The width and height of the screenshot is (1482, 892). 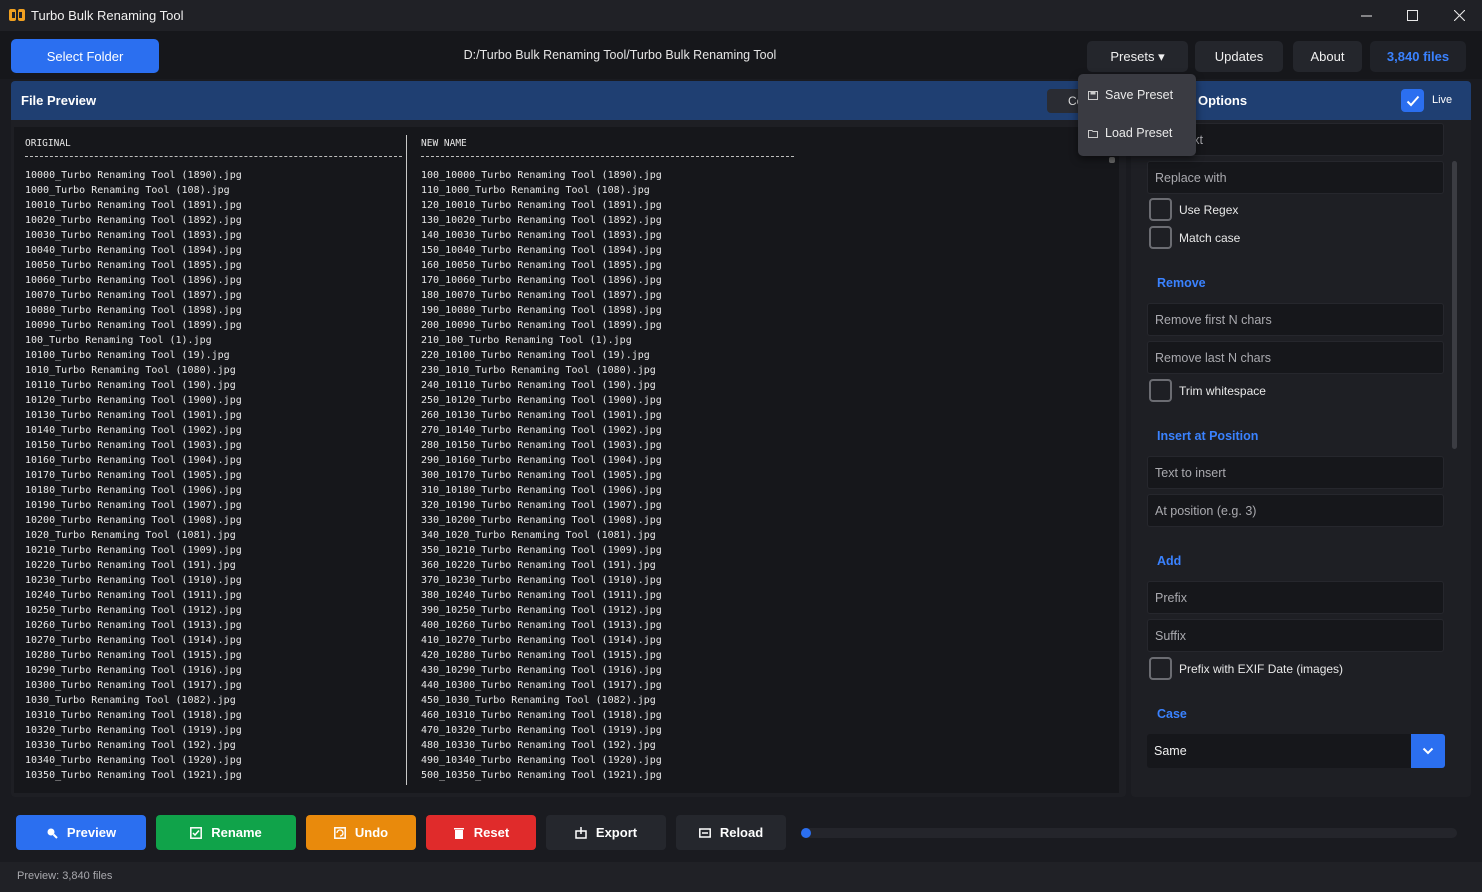 What do you see at coordinates (130, 700) in the screenshot?
I see `list-item: 1030_Turbo Renaming Tool (1082).jpg` at bounding box center [130, 700].